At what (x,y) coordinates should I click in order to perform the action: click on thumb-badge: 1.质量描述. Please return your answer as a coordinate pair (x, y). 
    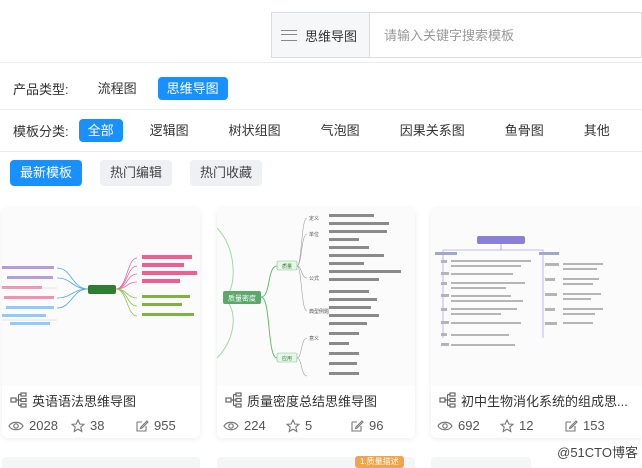
    Looking at the image, I should click on (379, 462).